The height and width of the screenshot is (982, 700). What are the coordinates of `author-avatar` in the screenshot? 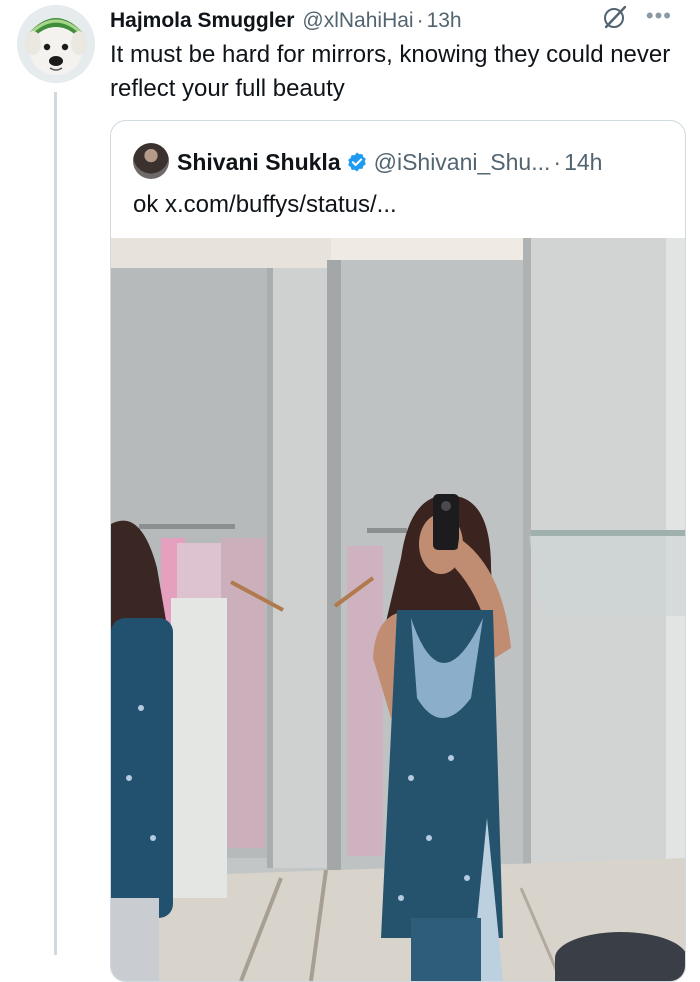 It's located at (56, 44).